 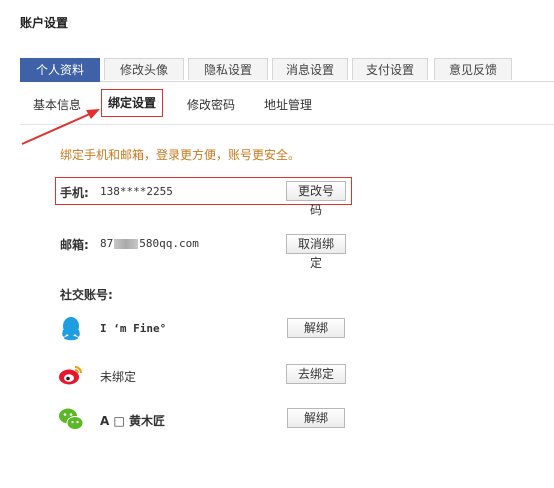 I want to click on tab-profile: 个人资料, so click(x=60, y=70).